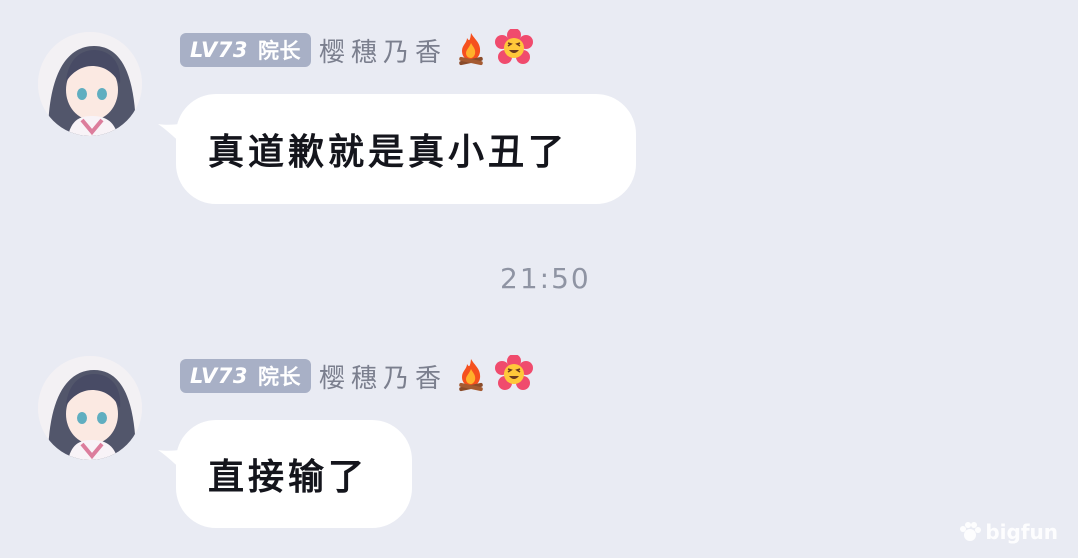 Image resolution: width=1078 pixels, height=558 pixels. Describe the element at coordinates (971, 531) in the screenshot. I see `paw-logo-icon` at that location.